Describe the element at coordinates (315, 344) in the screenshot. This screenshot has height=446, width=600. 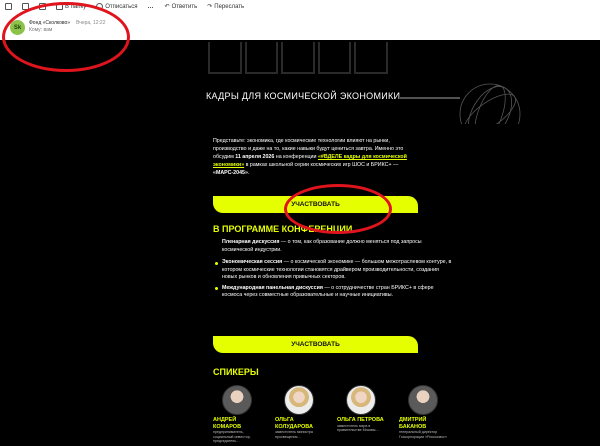
I see `participate-button-secondary: УЧАСТВОВАТЬ` at that location.